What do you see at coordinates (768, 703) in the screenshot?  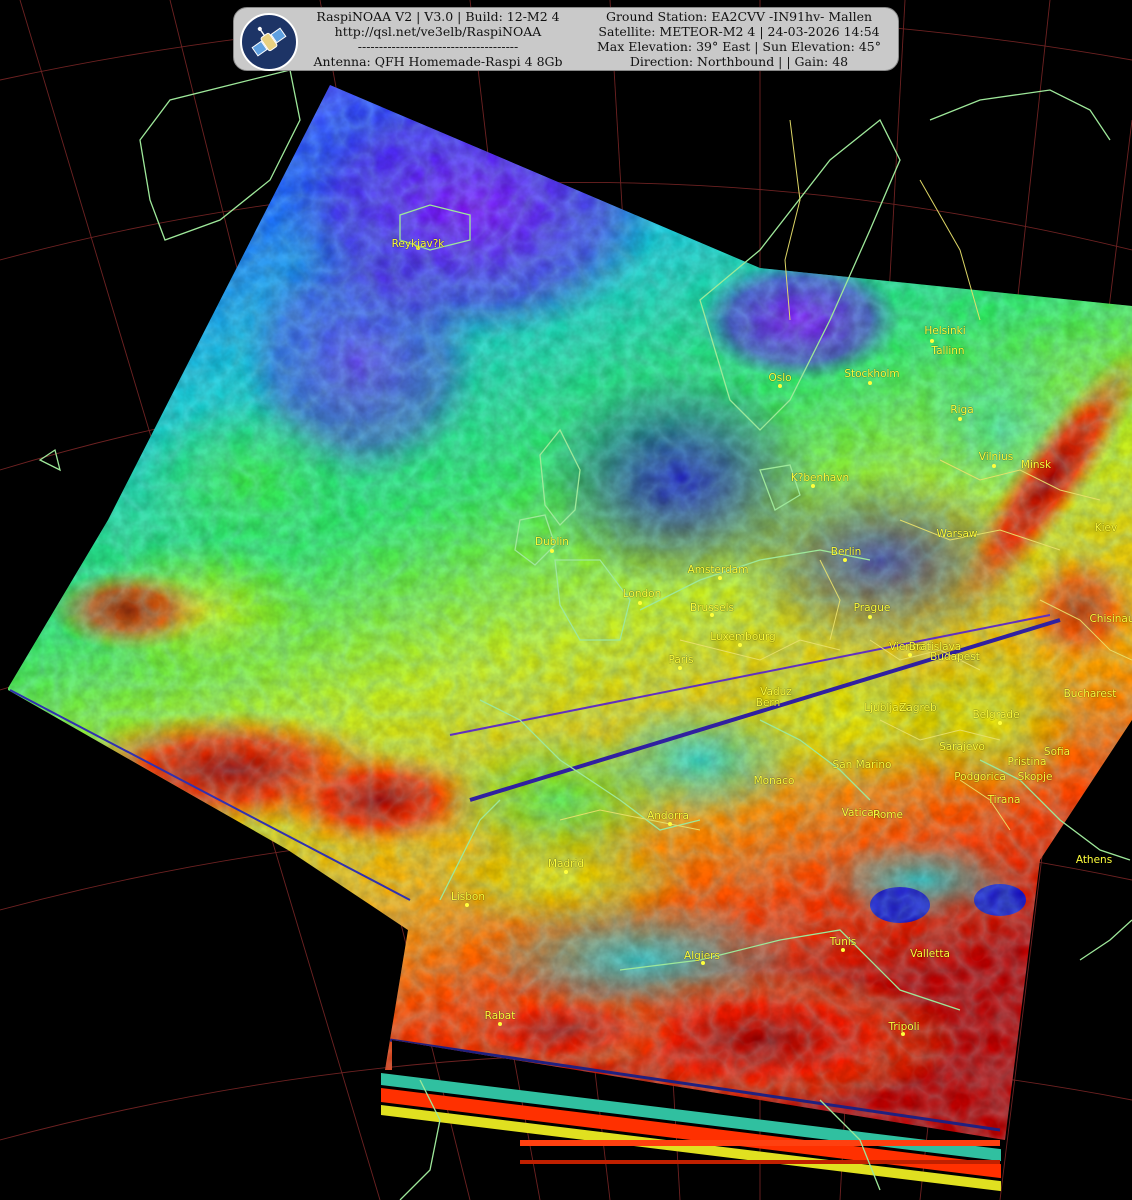 I see `city-label: Bern` at bounding box center [768, 703].